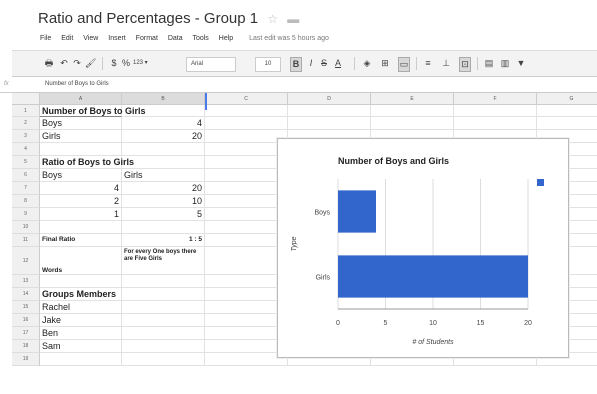 The width and height of the screenshot is (597, 394). I want to click on star-icon: ☆, so click(272, 19).